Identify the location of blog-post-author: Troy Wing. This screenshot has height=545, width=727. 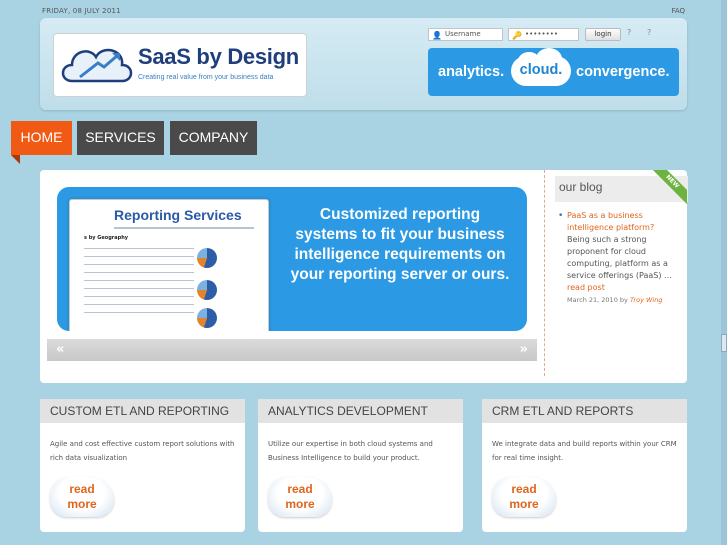
(646, 300).